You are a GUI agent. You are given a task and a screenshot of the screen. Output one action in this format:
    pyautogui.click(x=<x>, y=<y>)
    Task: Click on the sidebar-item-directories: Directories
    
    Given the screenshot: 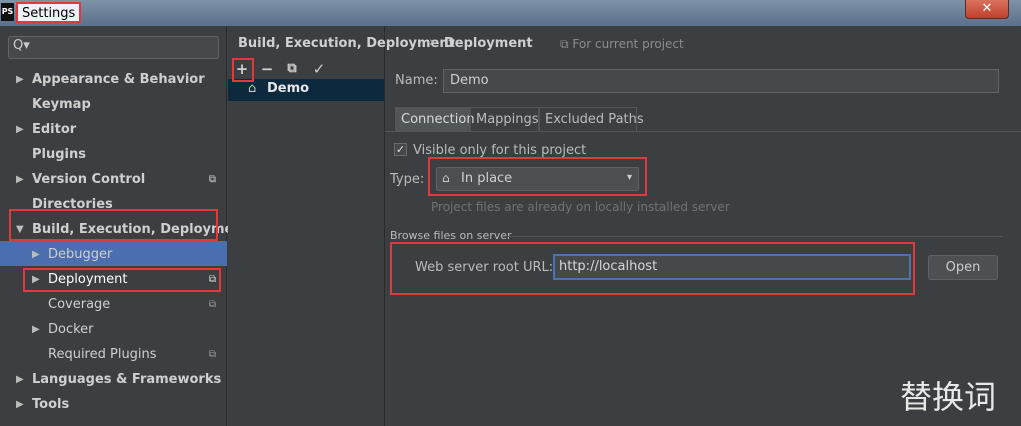 What is the action you would take?
    pyautogui.click(x=72, y=204)
    